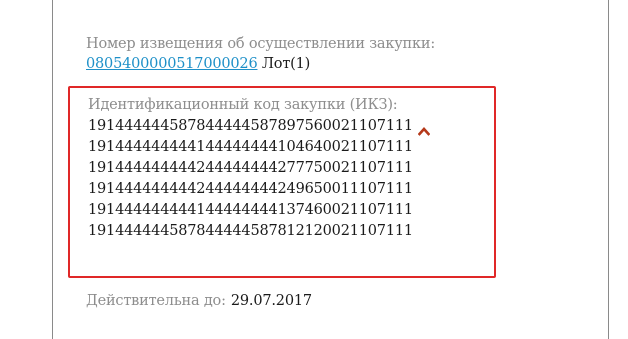 Image resolution: width=628 pixels, height=339 pixels. What do you see at coordinates (250, 126) in the screenshot?
I see `ikz-code: 191444444587844444587897560021107111` at bounding box center [250, 126].